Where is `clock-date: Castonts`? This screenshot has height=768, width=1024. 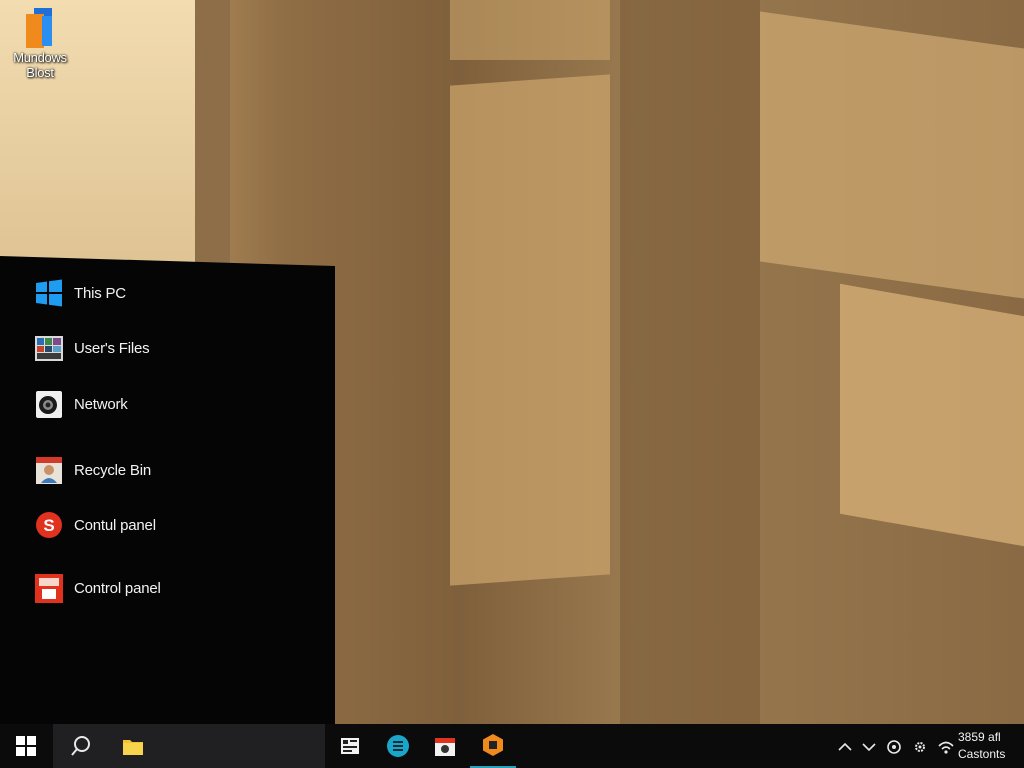
clock-date: Castonts is located at coordinates (982, 754).